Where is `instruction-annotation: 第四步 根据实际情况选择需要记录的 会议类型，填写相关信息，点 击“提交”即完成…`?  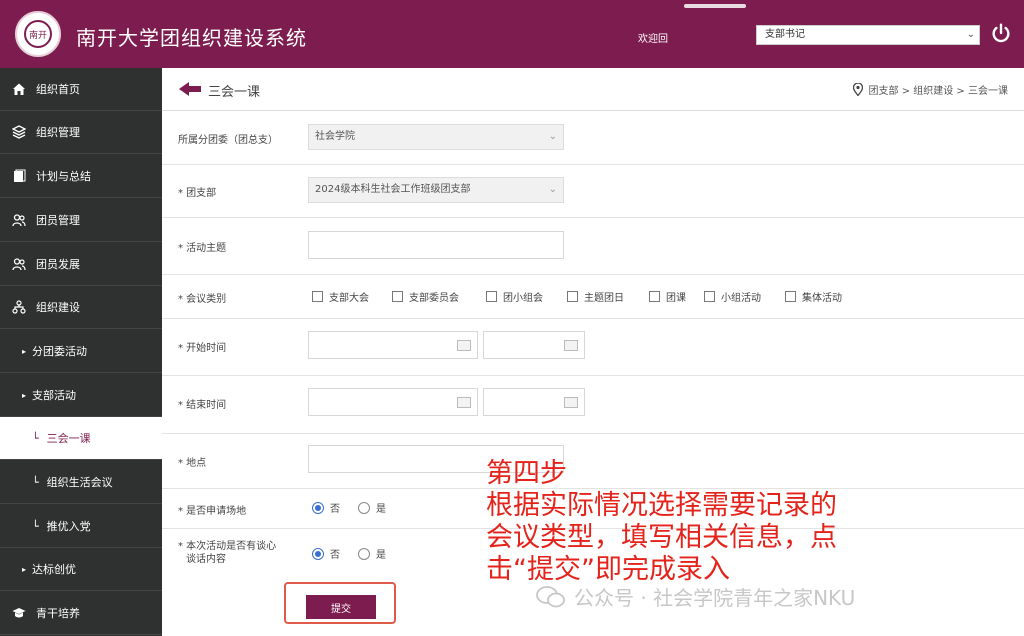
instruction-annotation: 第四步 根据实际情况选择需要记录的 会议类型，填写相关信息，点 击“提交”即完成… is located at coordinates (661, 521).